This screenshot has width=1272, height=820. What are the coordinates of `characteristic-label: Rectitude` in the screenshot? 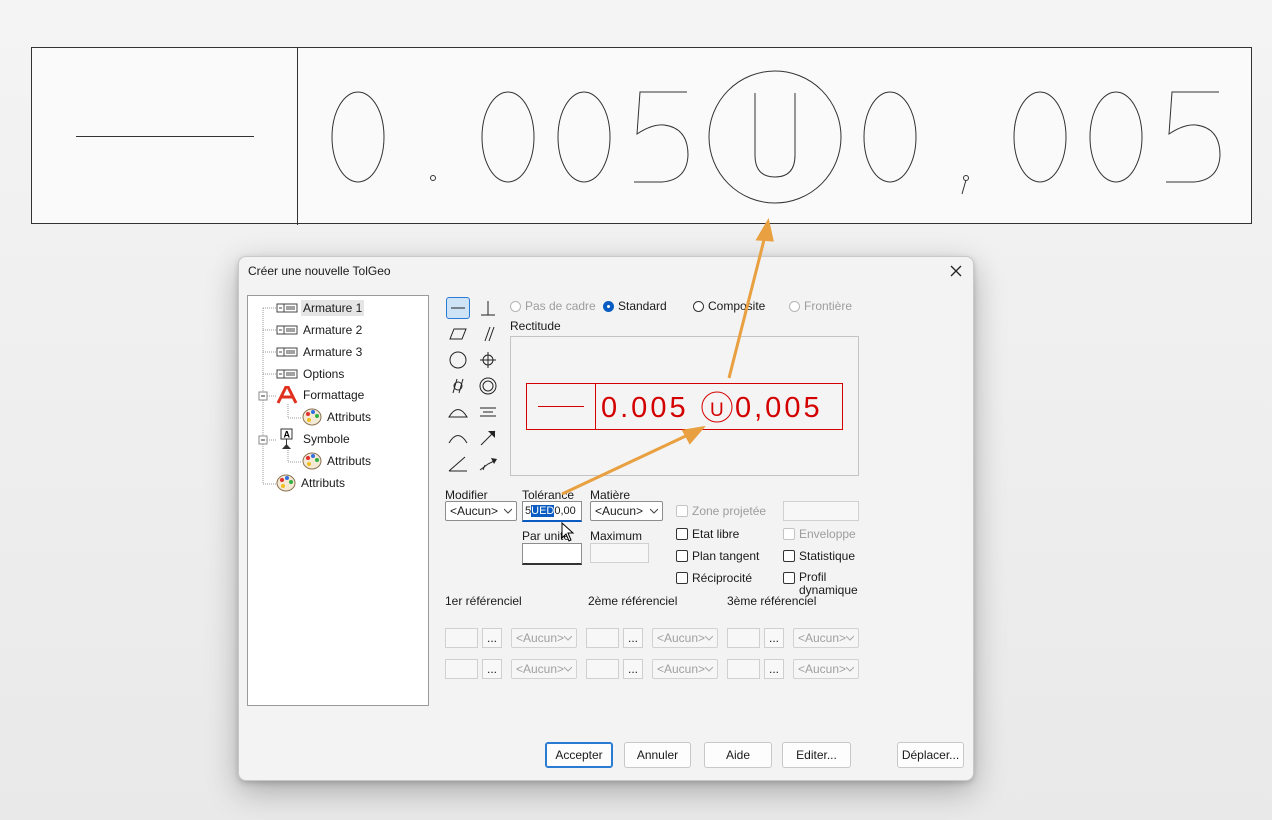 It's located at (535, 326).